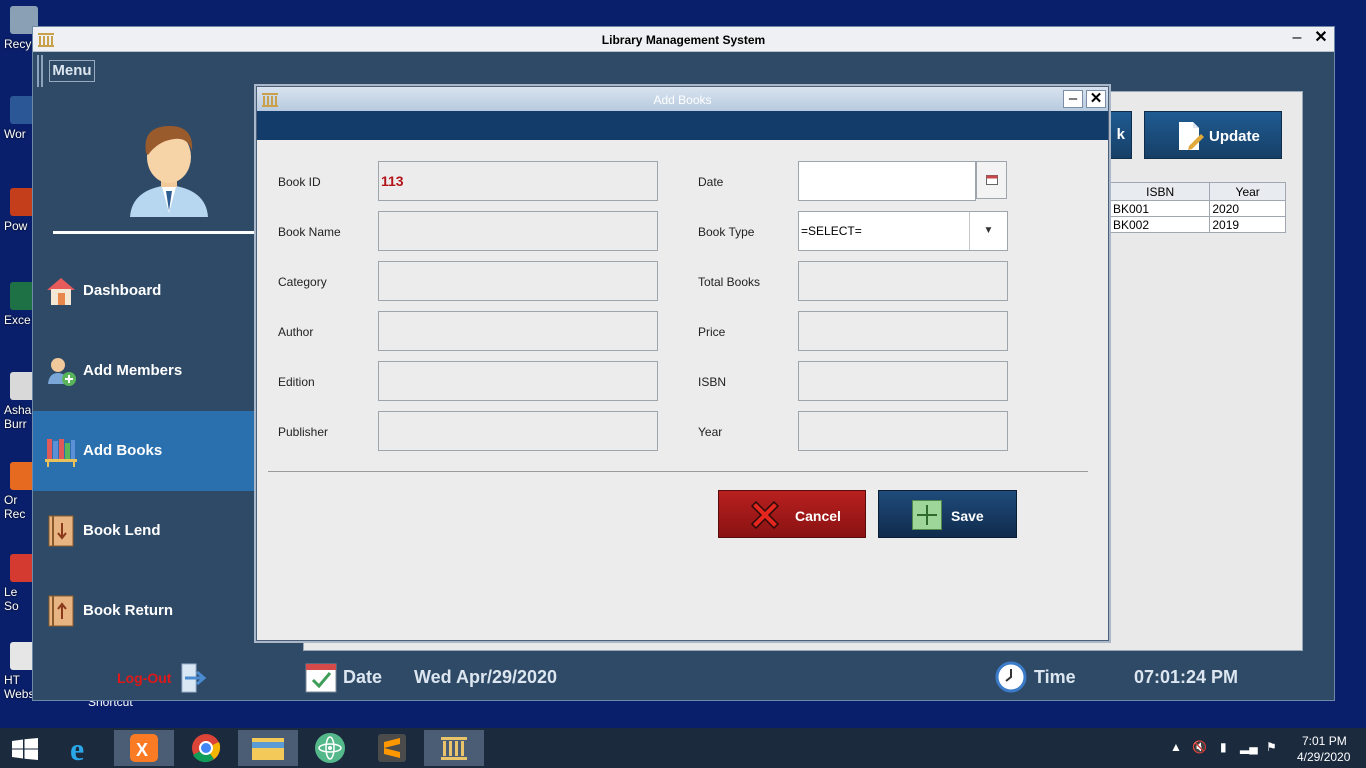  What do you see at coordinates (454, 748) in the screenshot?
I see `taskbar-library-app` at bounding box center [454, 748].